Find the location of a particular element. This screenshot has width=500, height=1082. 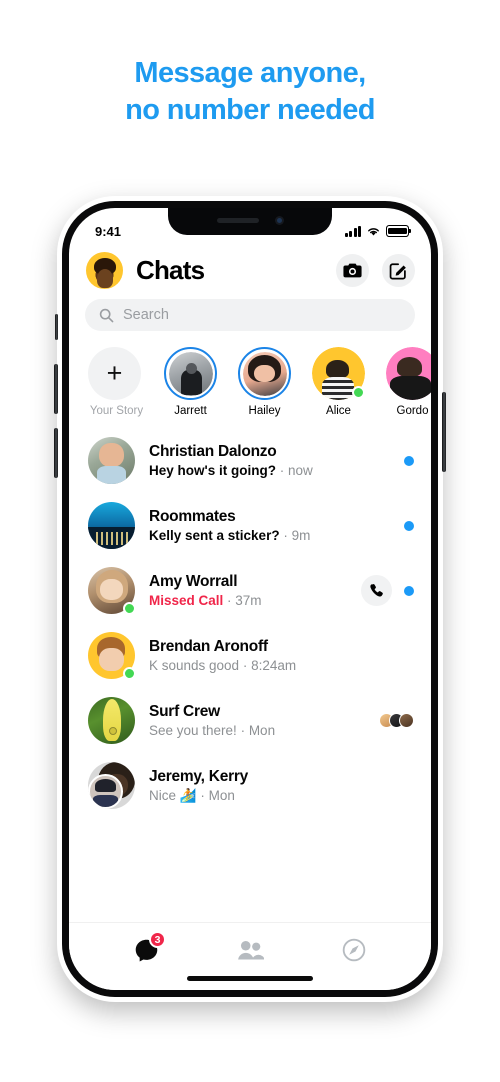

headline-line-1: Message anyone, is located at coordinates (250, 73).